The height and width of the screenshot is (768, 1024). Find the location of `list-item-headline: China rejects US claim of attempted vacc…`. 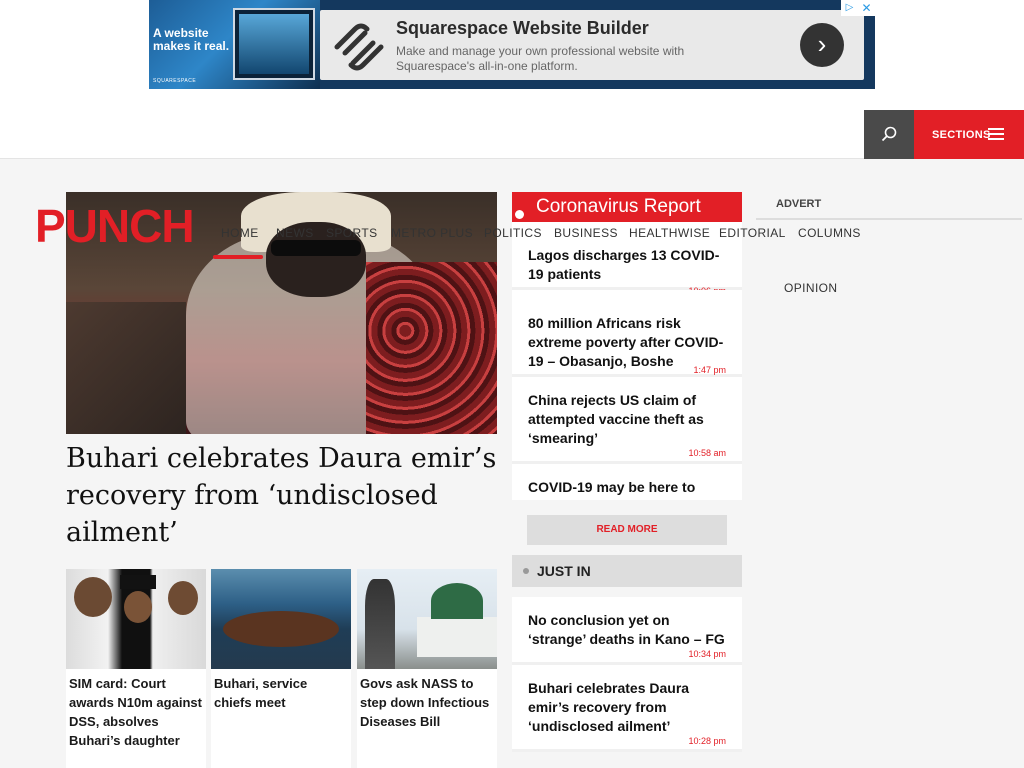

list-item-headline: China rejects US claim of attempted vacc… is located at coordinates (627, 419).